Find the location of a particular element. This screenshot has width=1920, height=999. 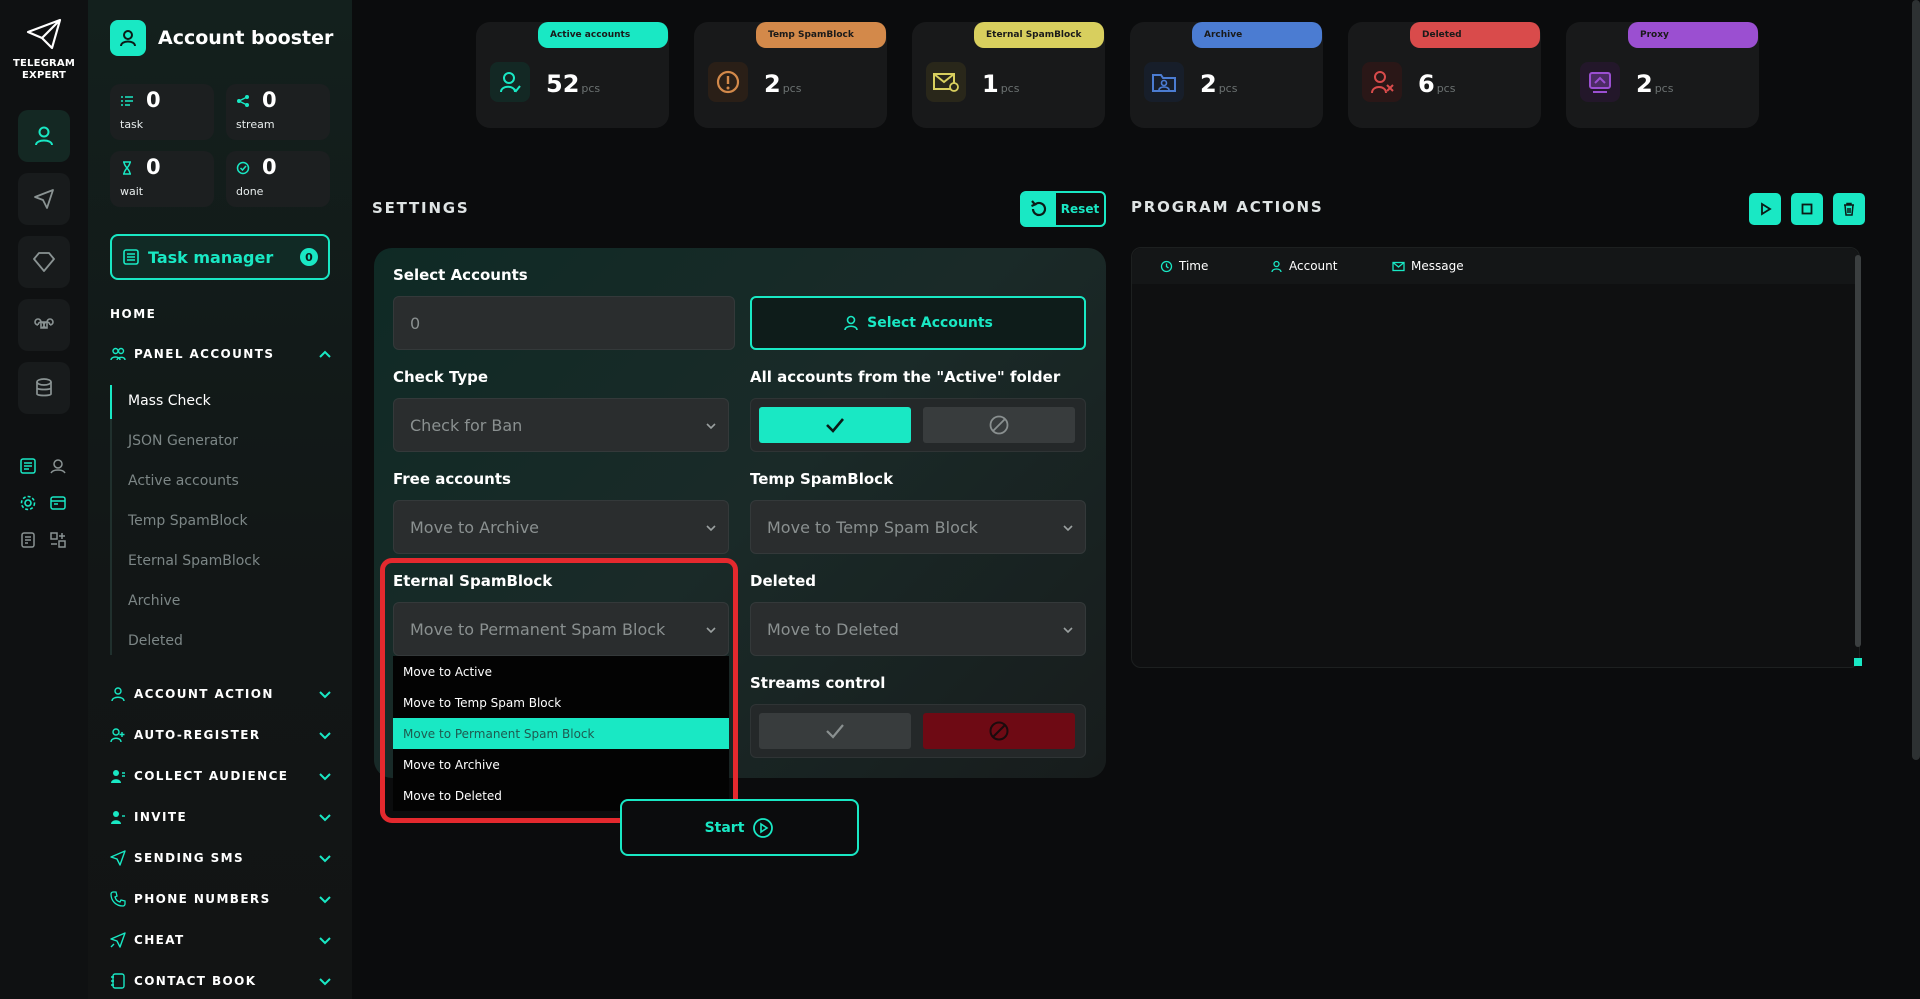

block-icon is located at coordinates (999, 425).